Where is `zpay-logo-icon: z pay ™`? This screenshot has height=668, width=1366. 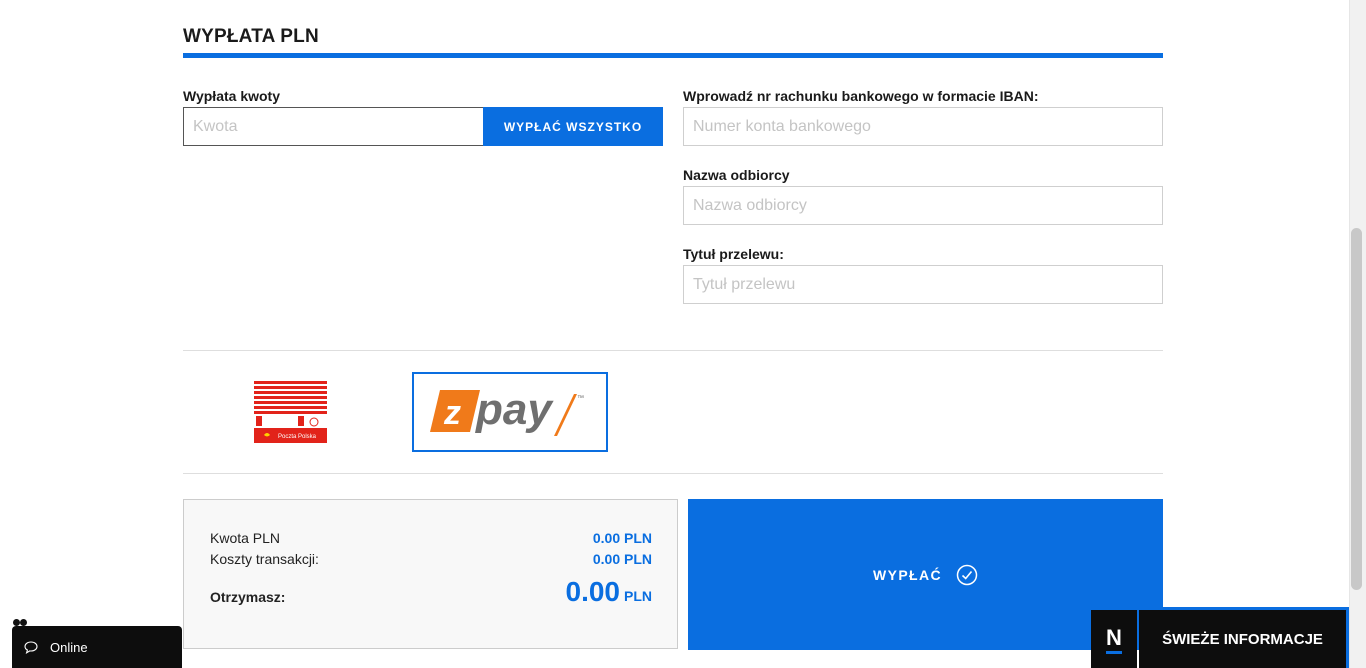 zpay-logo-icon: z pay ™ is located at coordinates (507, 410).